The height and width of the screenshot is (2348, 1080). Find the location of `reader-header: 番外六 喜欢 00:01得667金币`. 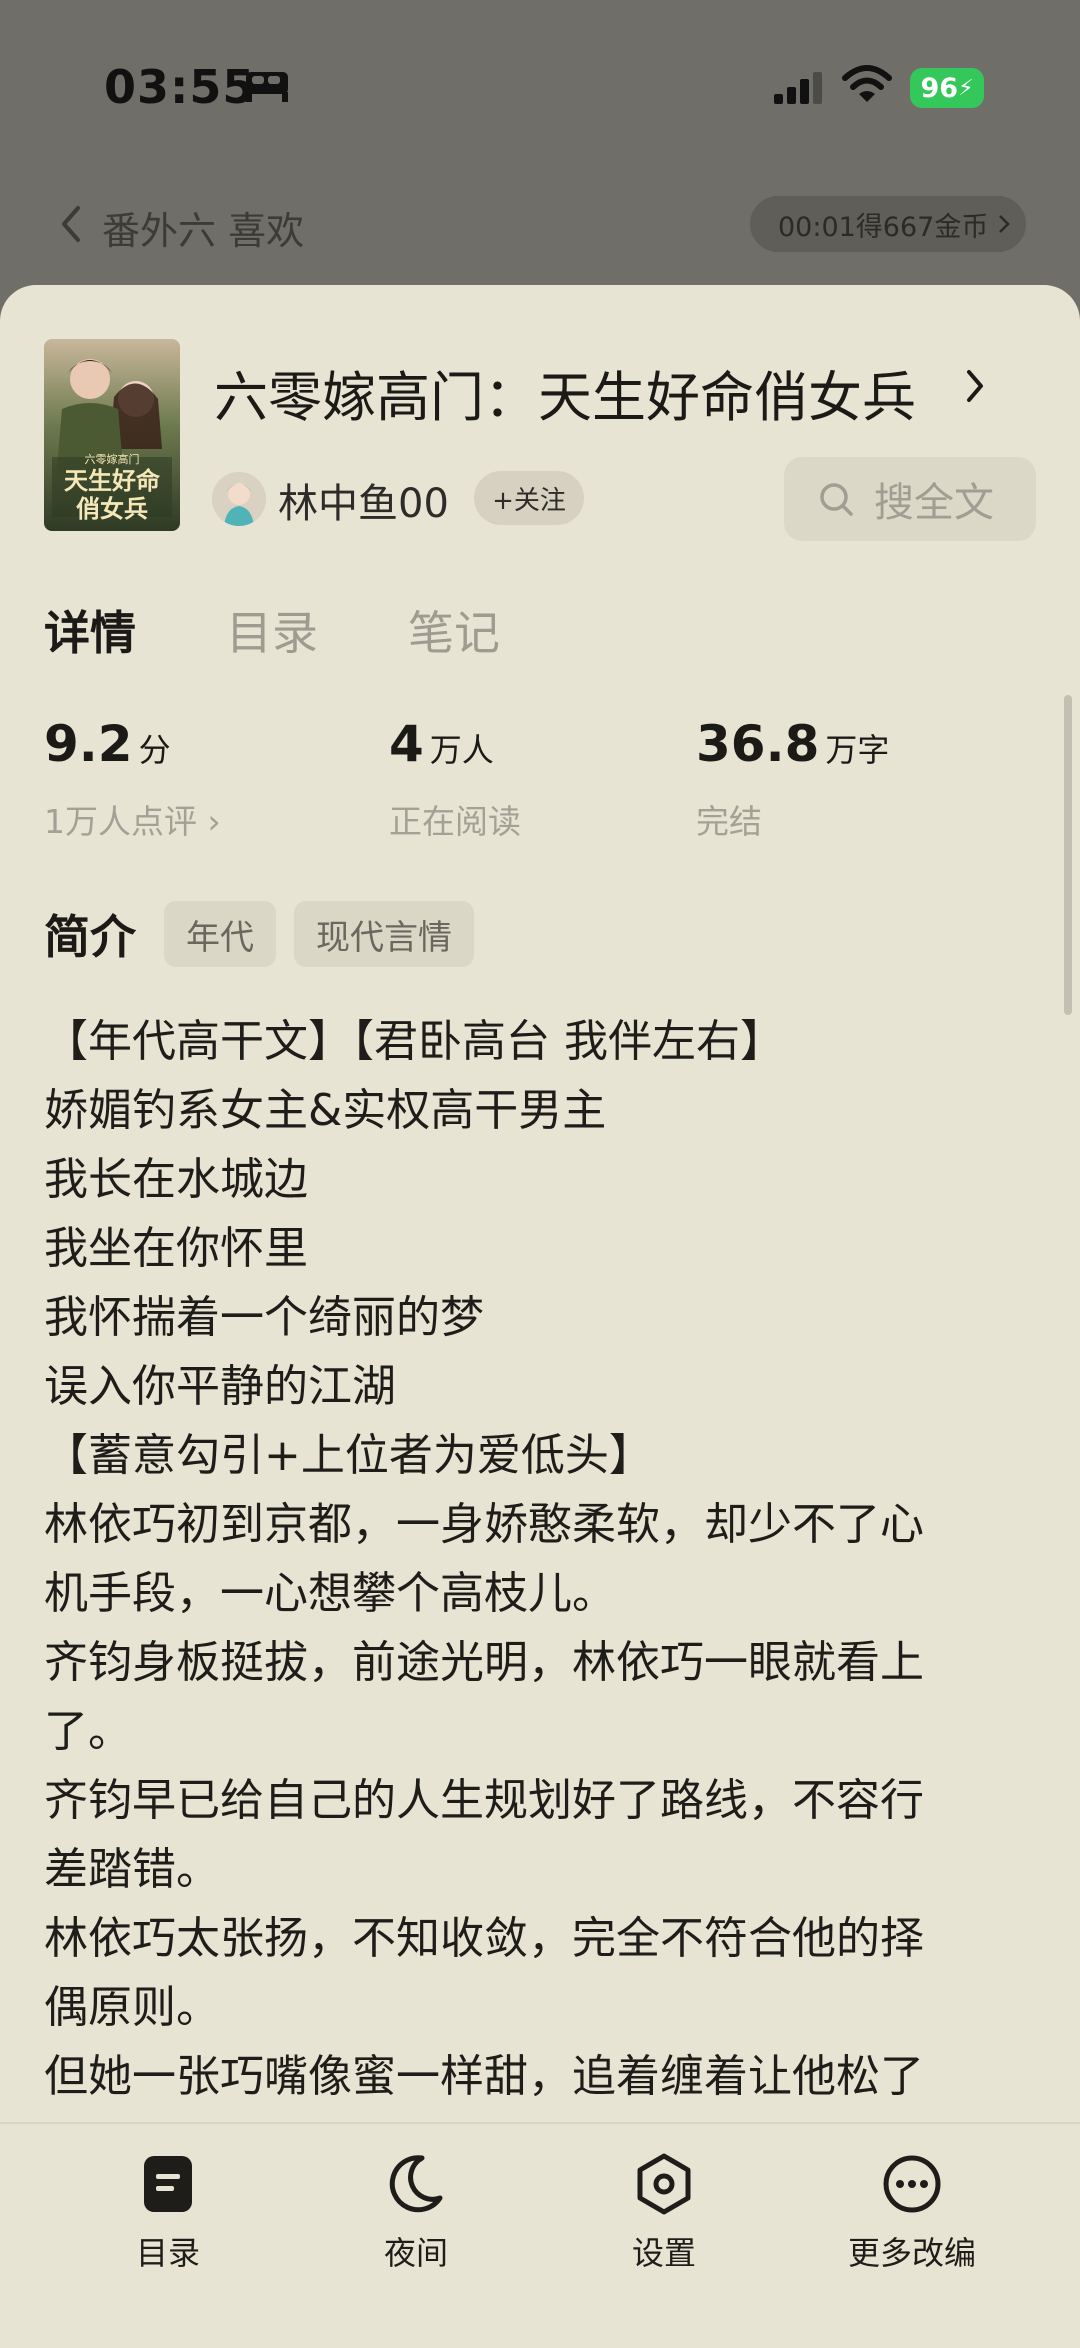

reader-header: 番外六 喜欢 00:01得667金币 is located at coordinates (540, 230).